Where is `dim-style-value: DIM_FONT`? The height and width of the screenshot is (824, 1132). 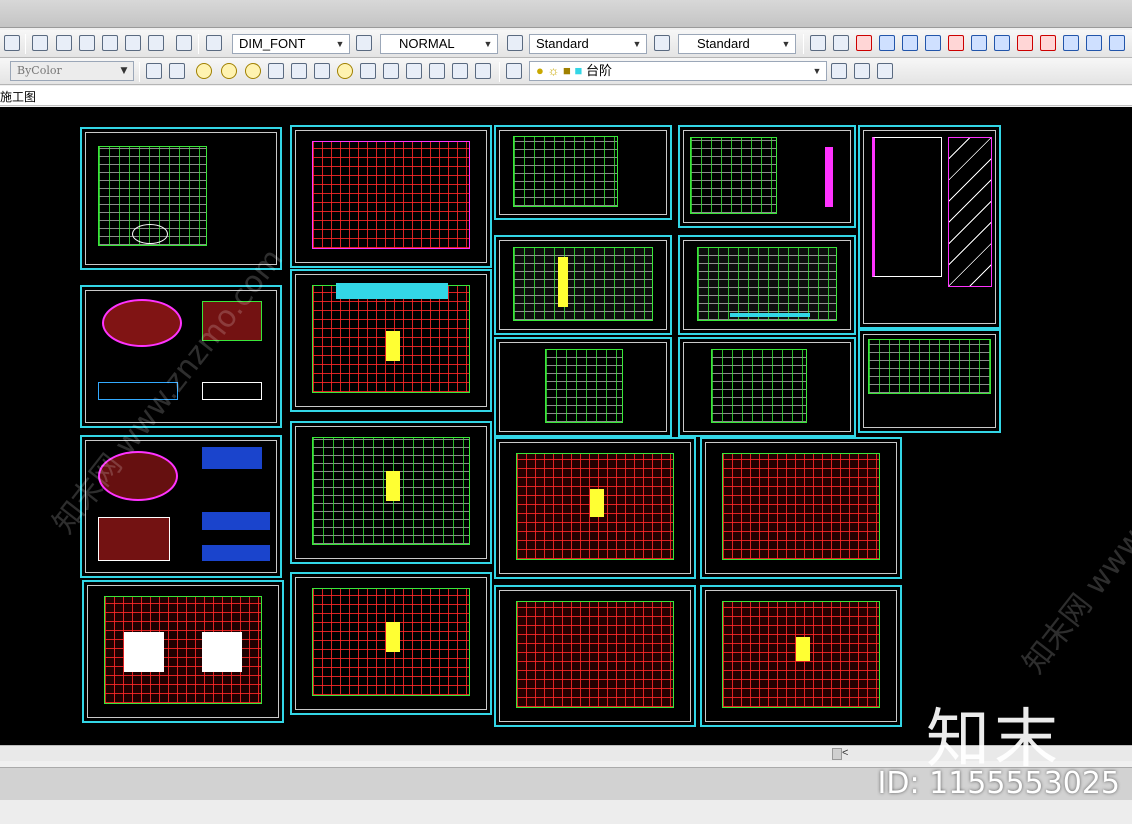
dim-style-value: DIM_FONT is located at coordinates (272, 43).